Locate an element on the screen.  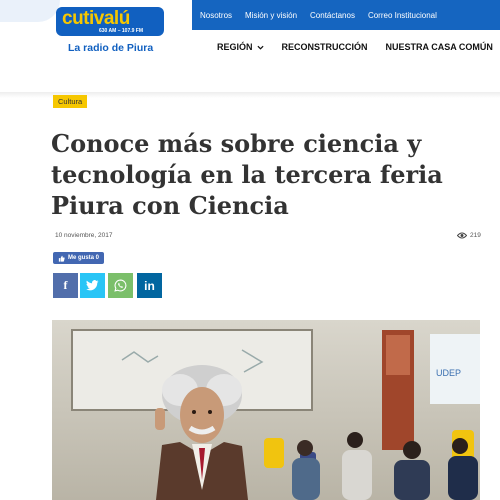
whatsapp-icon is located at coordinates (120, 285).